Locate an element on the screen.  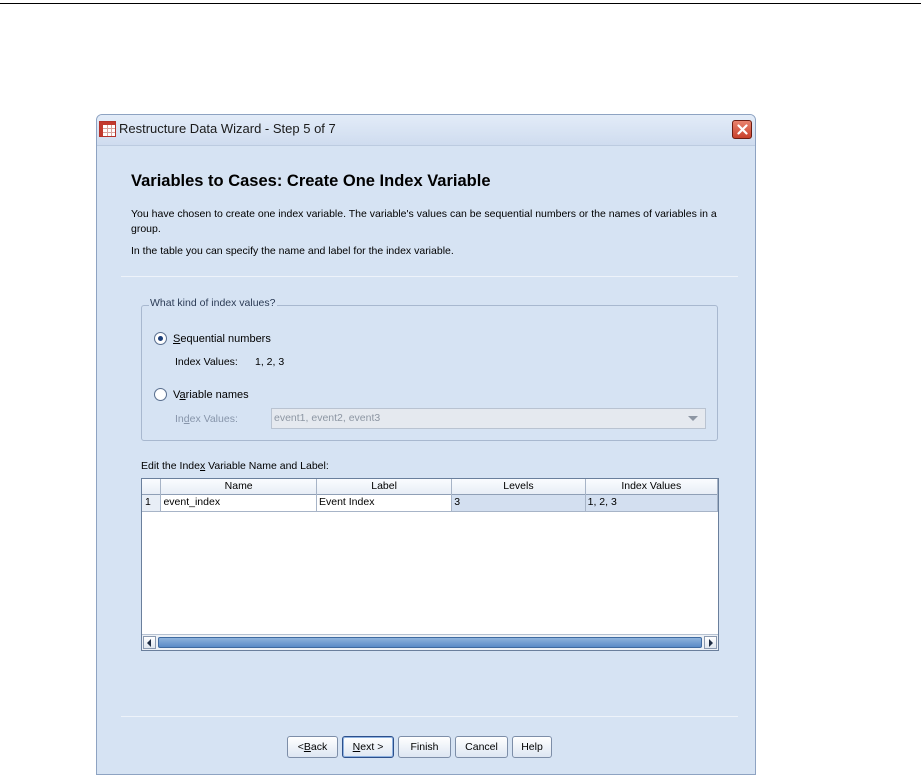
cell-index-values: 1, 2, 3 is located at coordinates (651, 503).